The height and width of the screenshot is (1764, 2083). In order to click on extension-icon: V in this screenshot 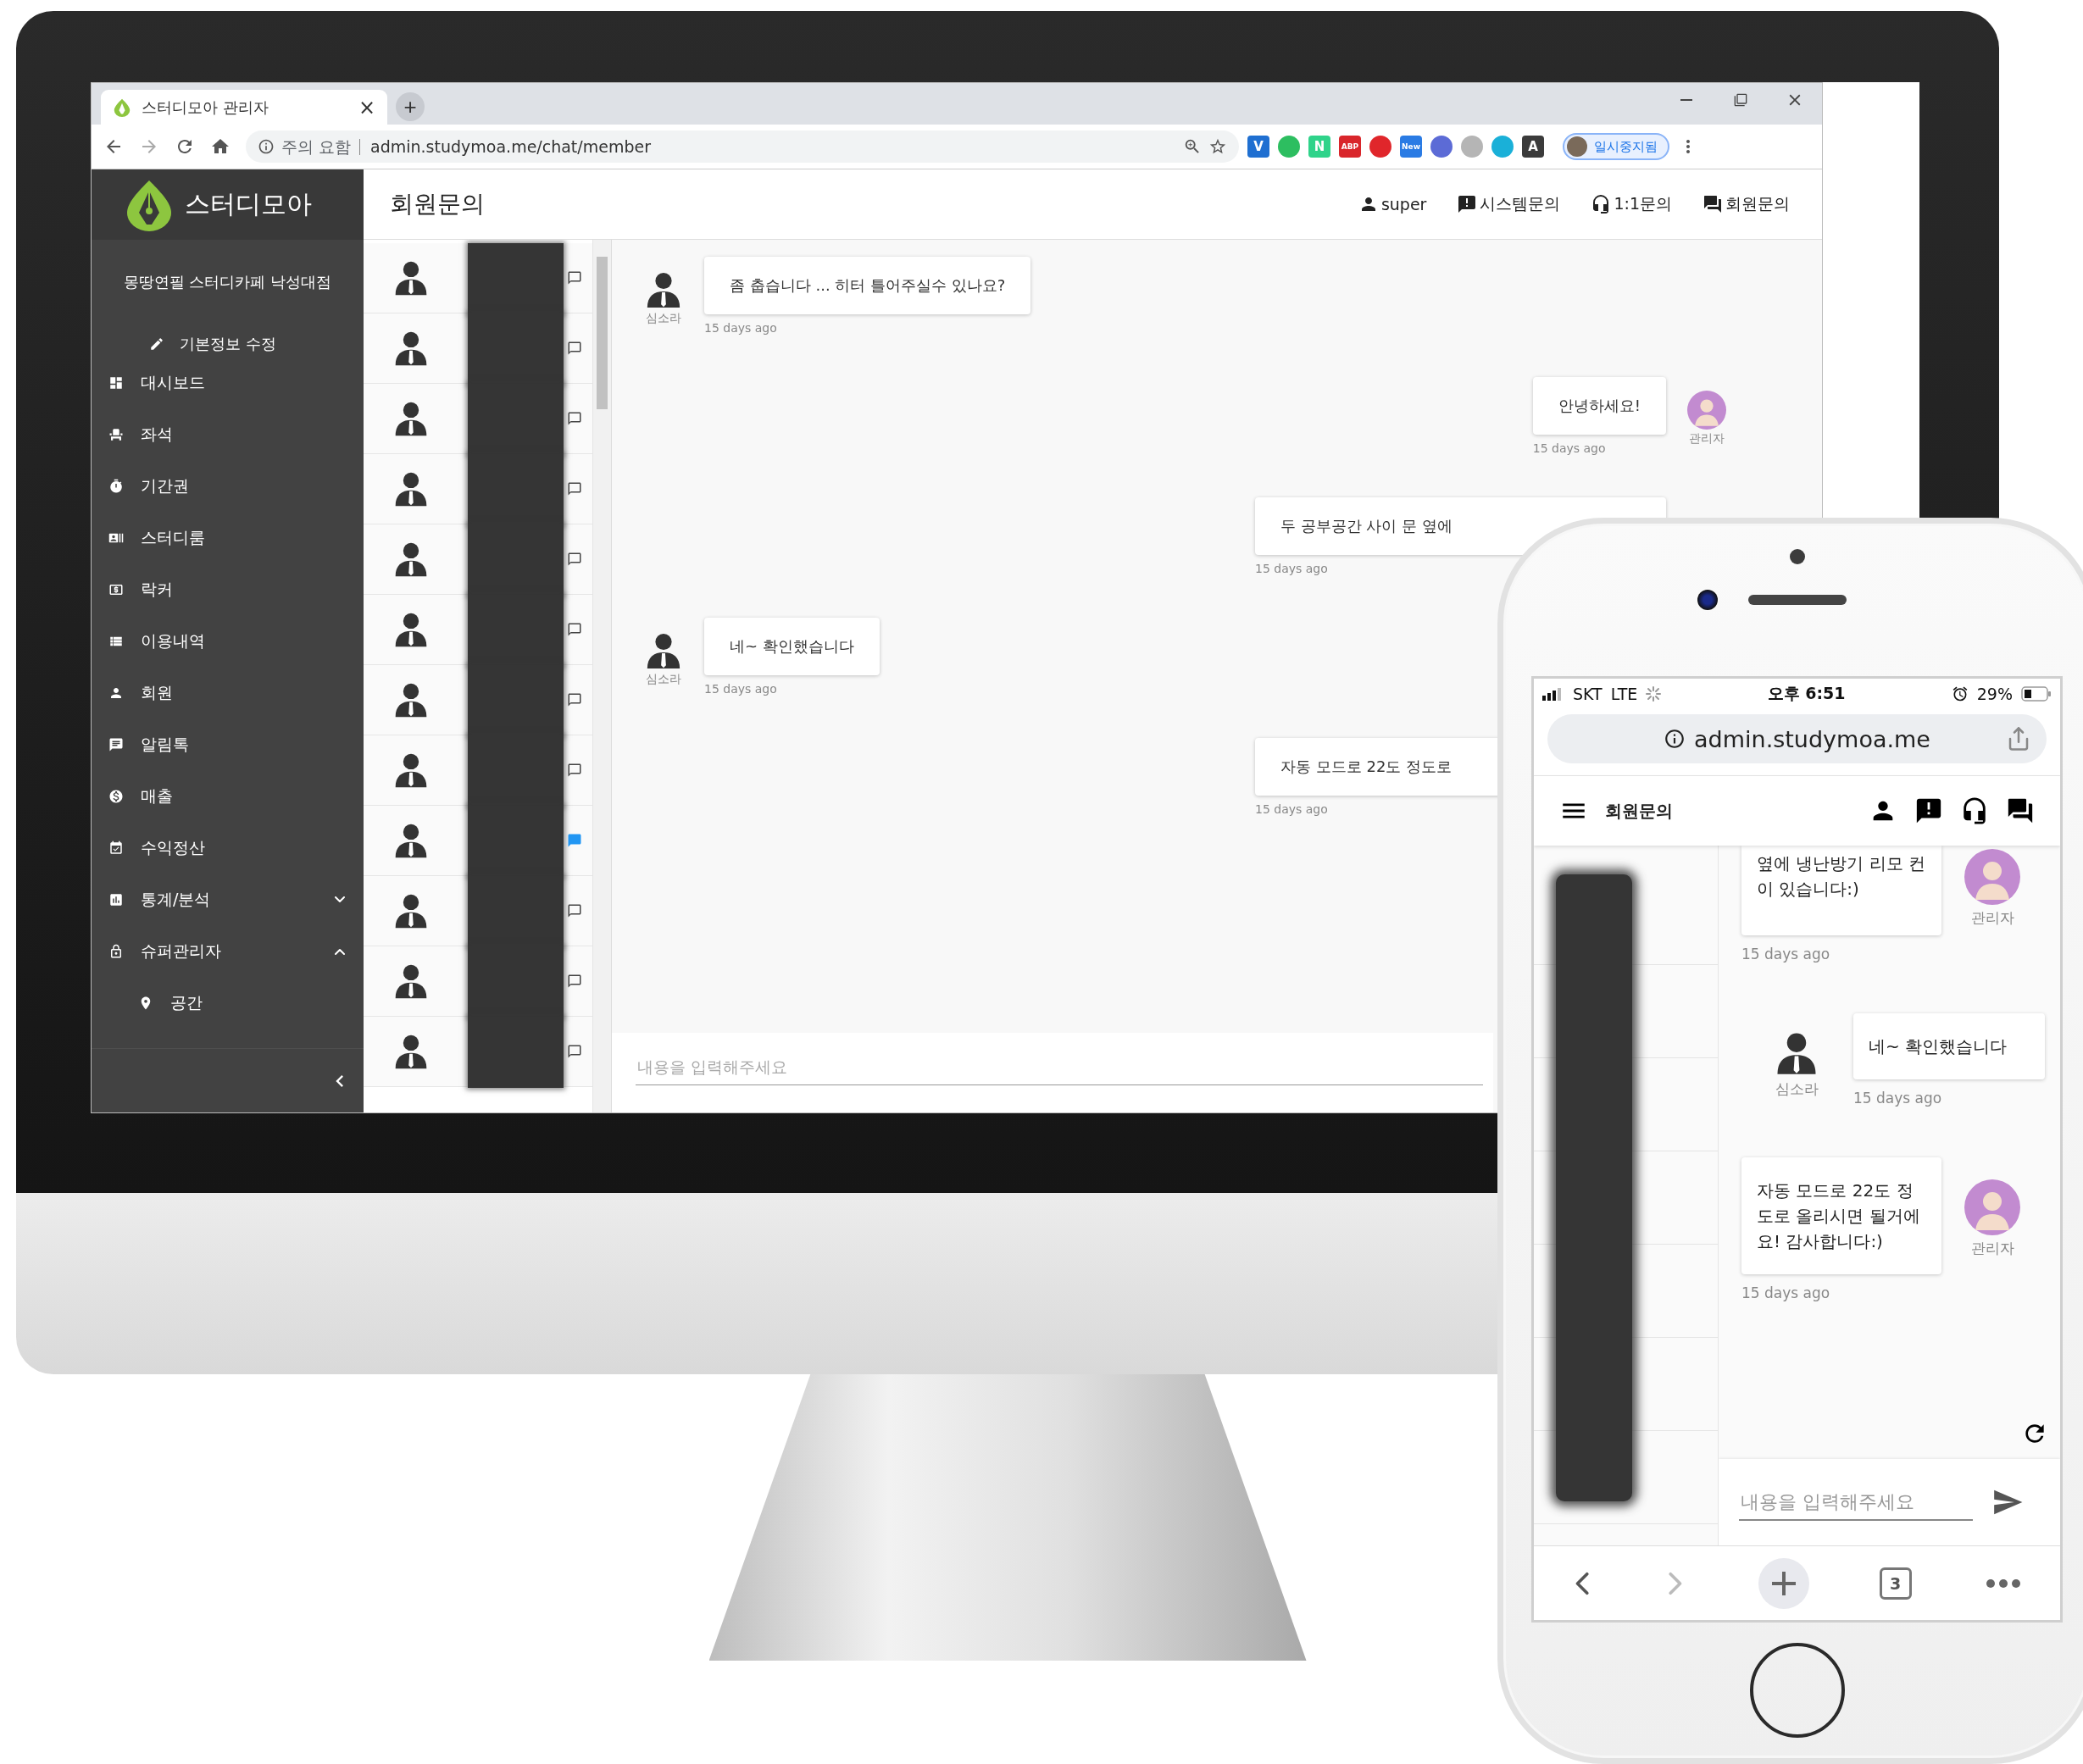, I will do `click(1258, 147)`.